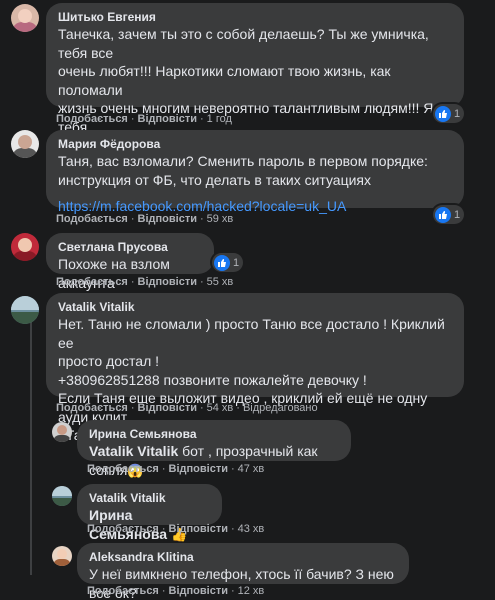 Image resolution: width=495 pixels, height=600 pixels. I want to click on reply-actions: Подобається · Відповісти · 47 хв, so click(176, 469).